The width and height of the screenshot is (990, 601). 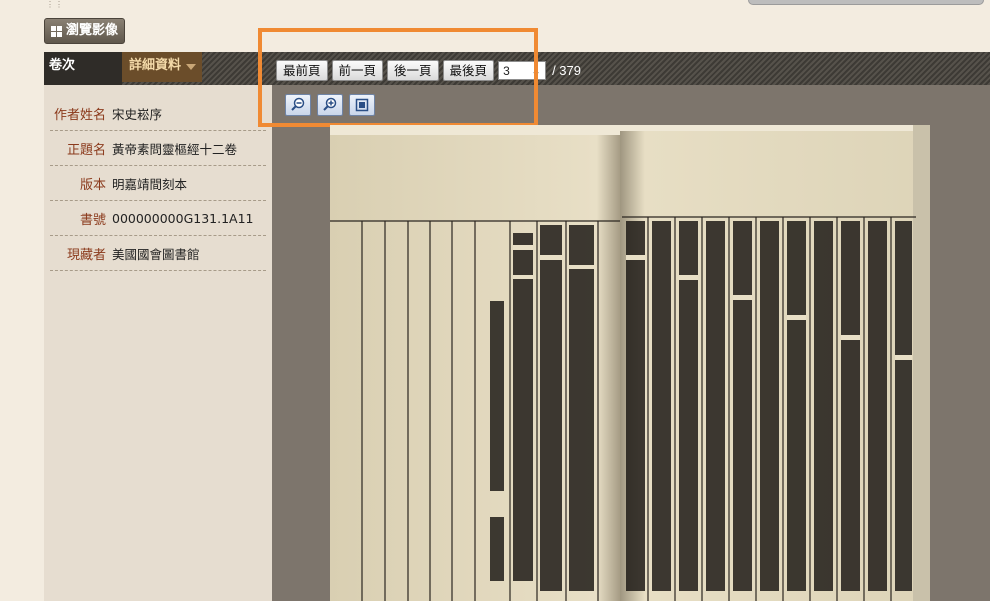 I want to click on metadata-key: 正題名, so click(x=86, y=150).